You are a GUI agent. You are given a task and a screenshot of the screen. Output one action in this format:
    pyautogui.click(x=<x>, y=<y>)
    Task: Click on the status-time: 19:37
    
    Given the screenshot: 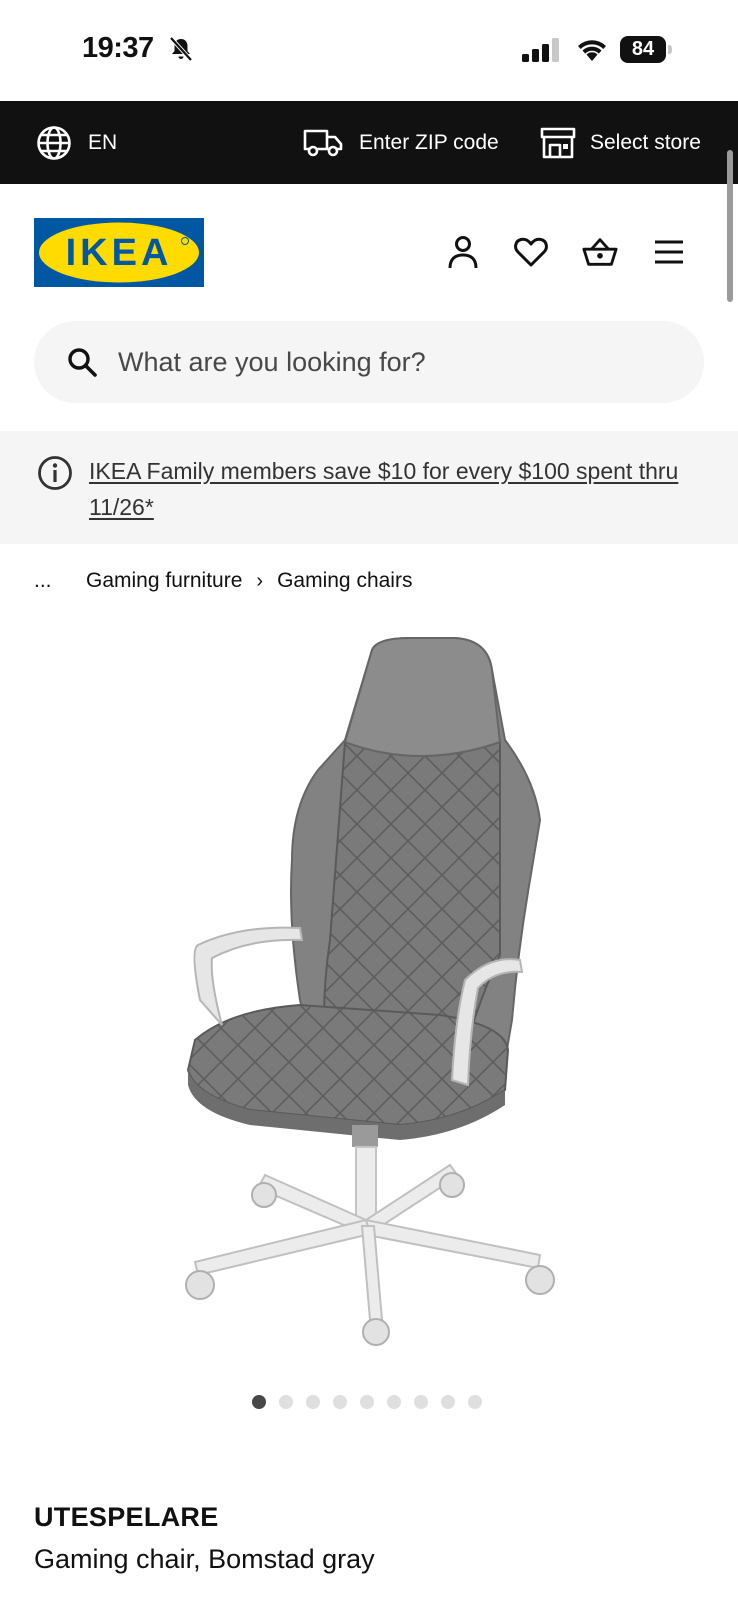 What is the action you would take?
    pyautogui.click(x=118, y=48)
    